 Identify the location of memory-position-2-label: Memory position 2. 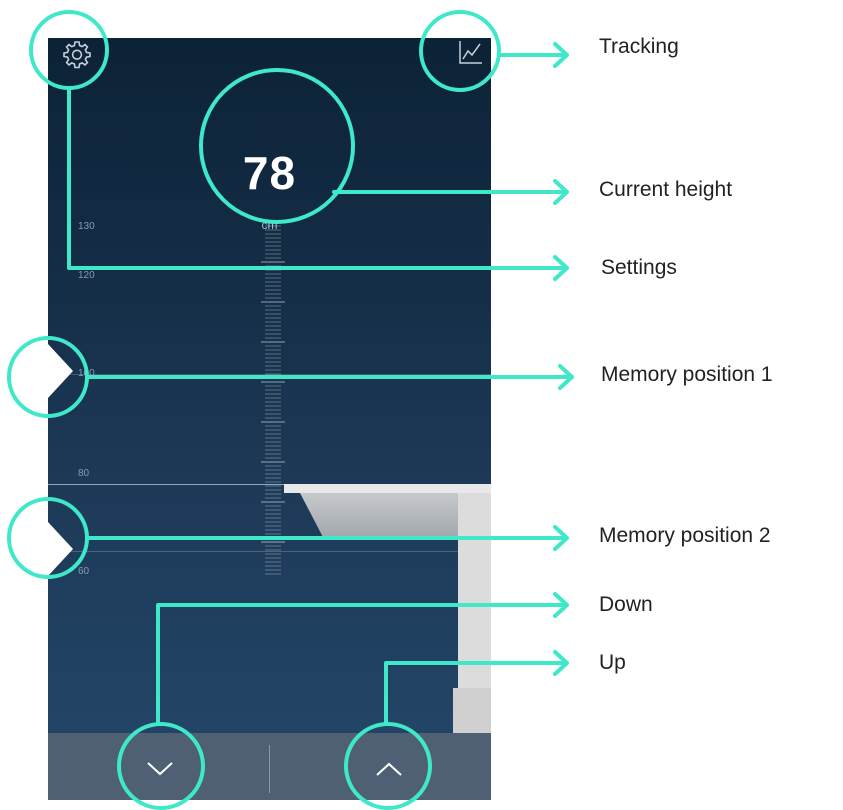
(685, 535).